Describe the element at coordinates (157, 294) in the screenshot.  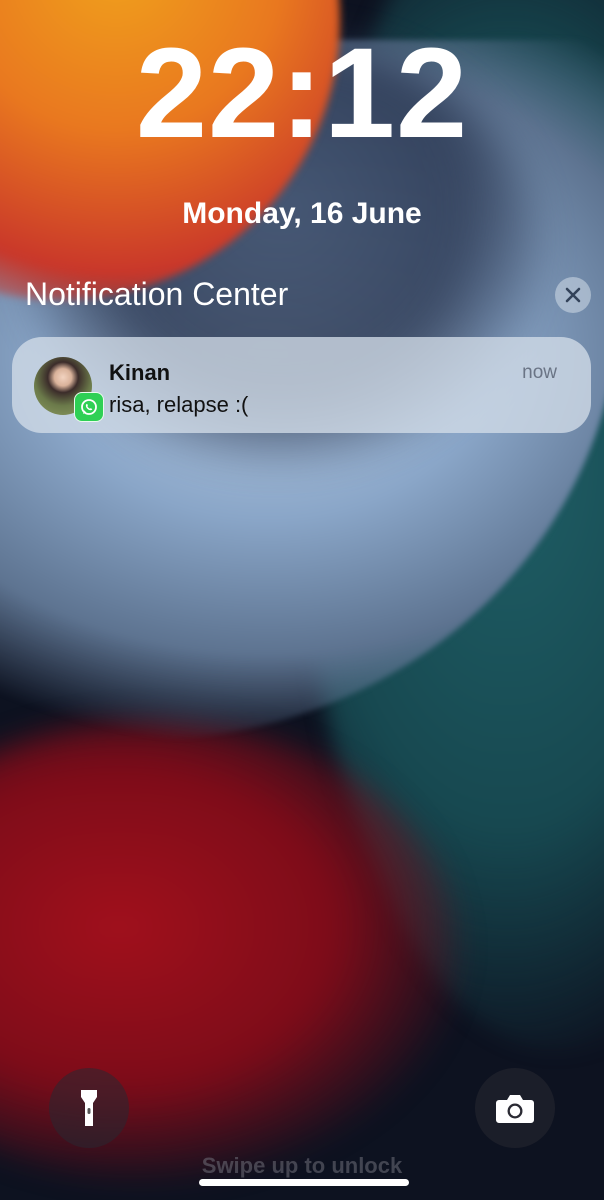
I see `notification-center-title: Notification Center` at that location.